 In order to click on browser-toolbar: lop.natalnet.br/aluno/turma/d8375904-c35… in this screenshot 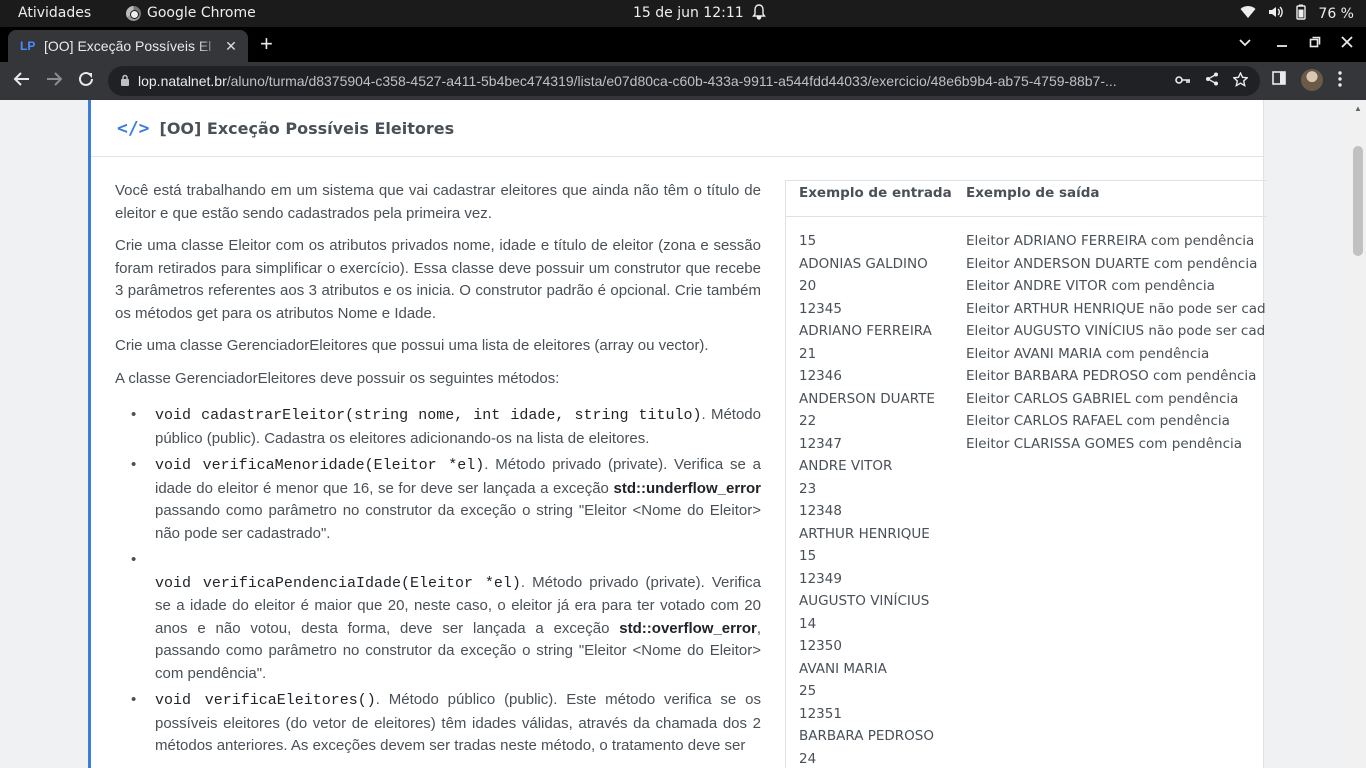, I will do `click(683, 81)`.